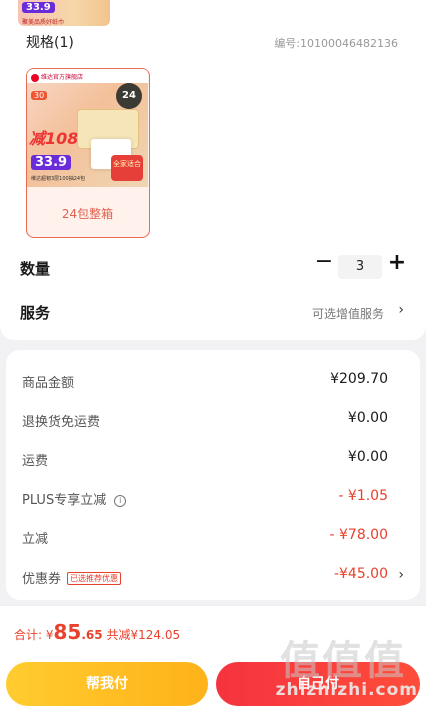  What do you see at coordinates (28, 635) in the screenshot?
I see `total-label: 合计:` at bounding box center [28, 635].